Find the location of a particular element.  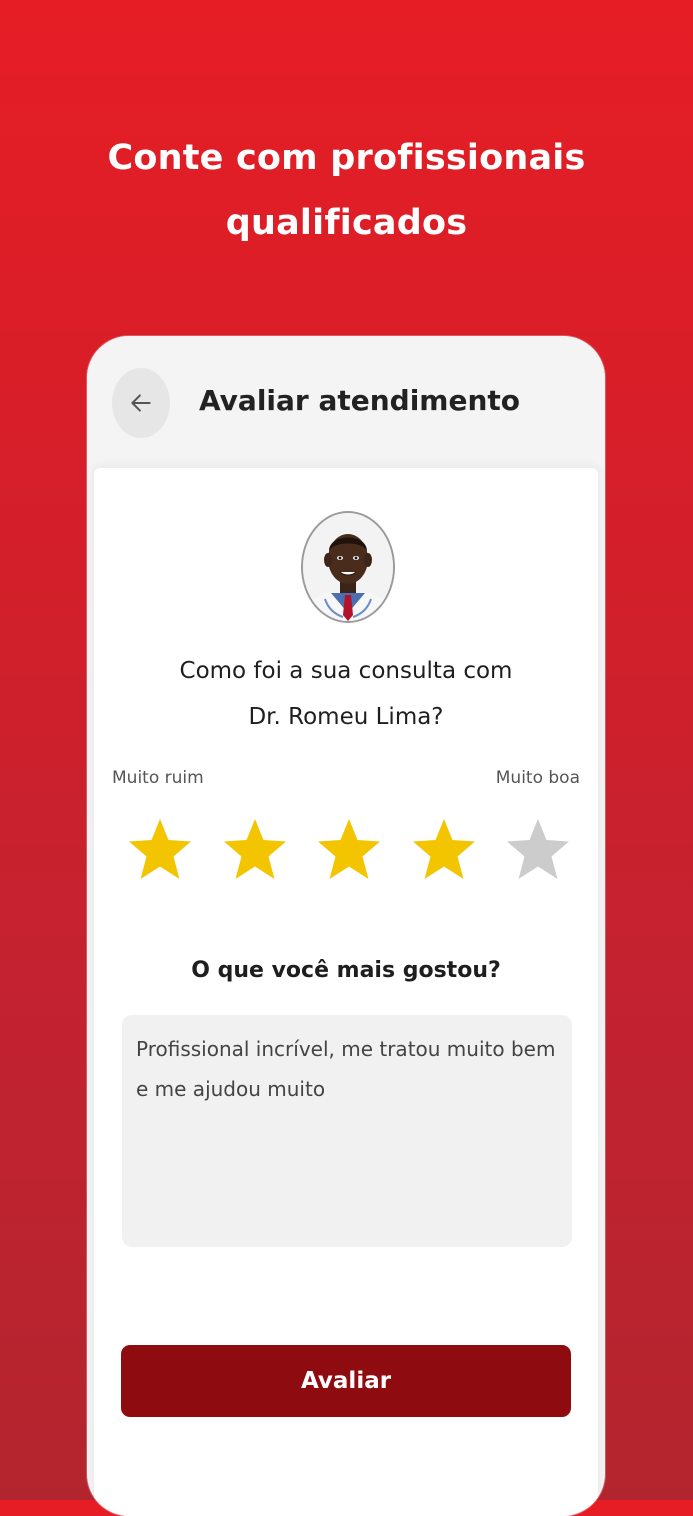

star-4-filled is located at coordinates (444, 849).